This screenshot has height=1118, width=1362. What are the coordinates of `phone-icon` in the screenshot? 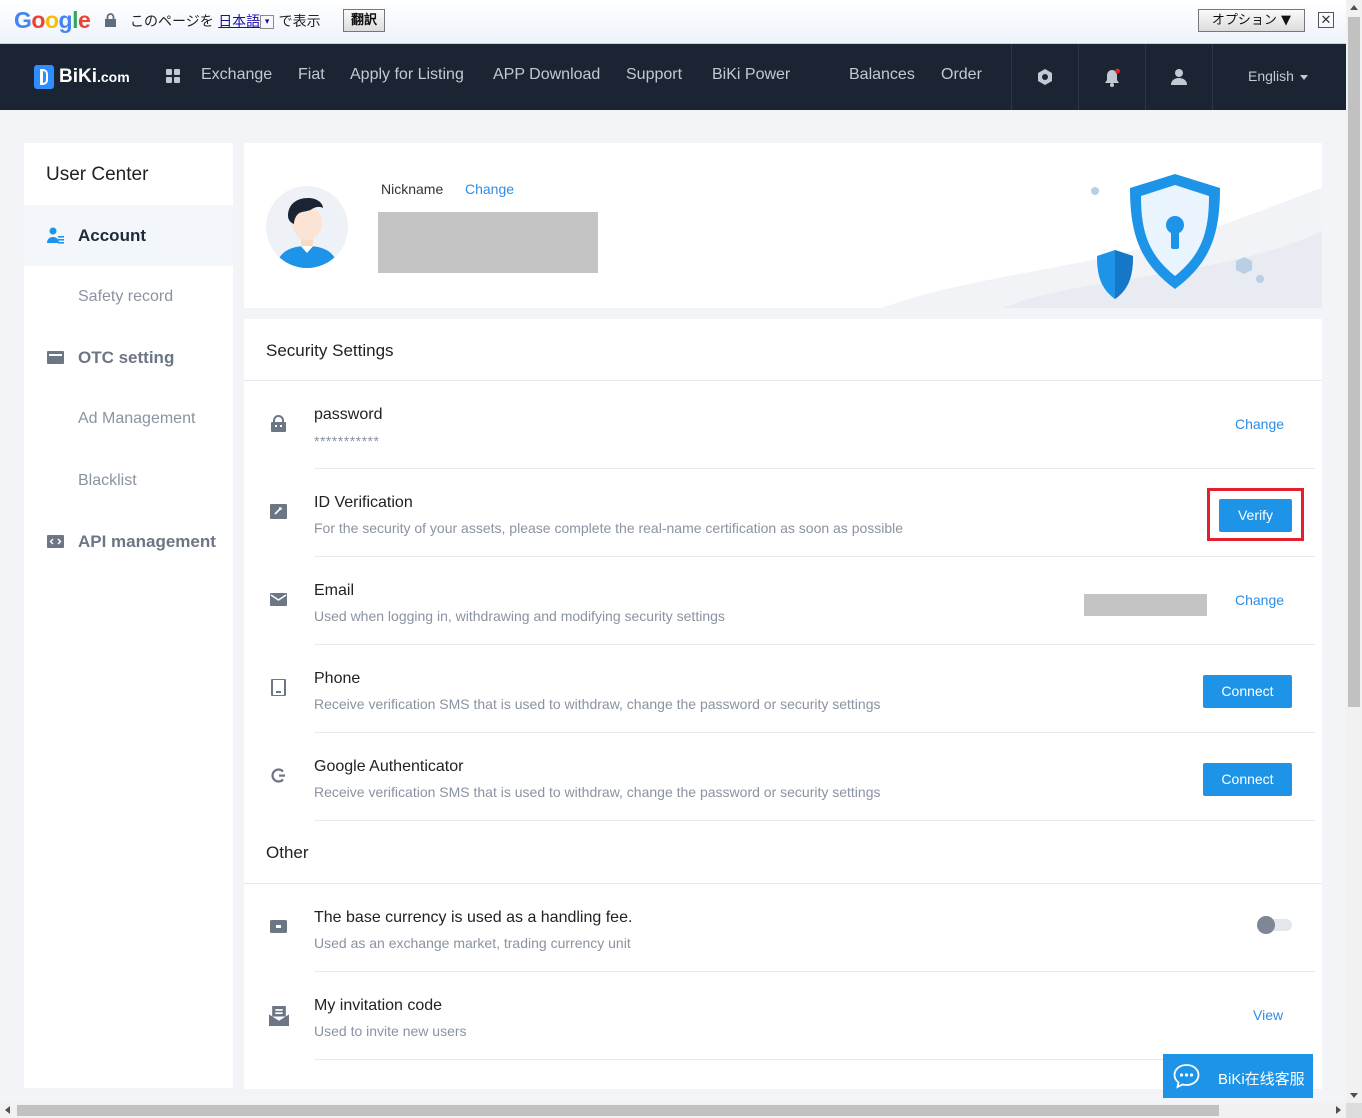 It's located at (278, 687).